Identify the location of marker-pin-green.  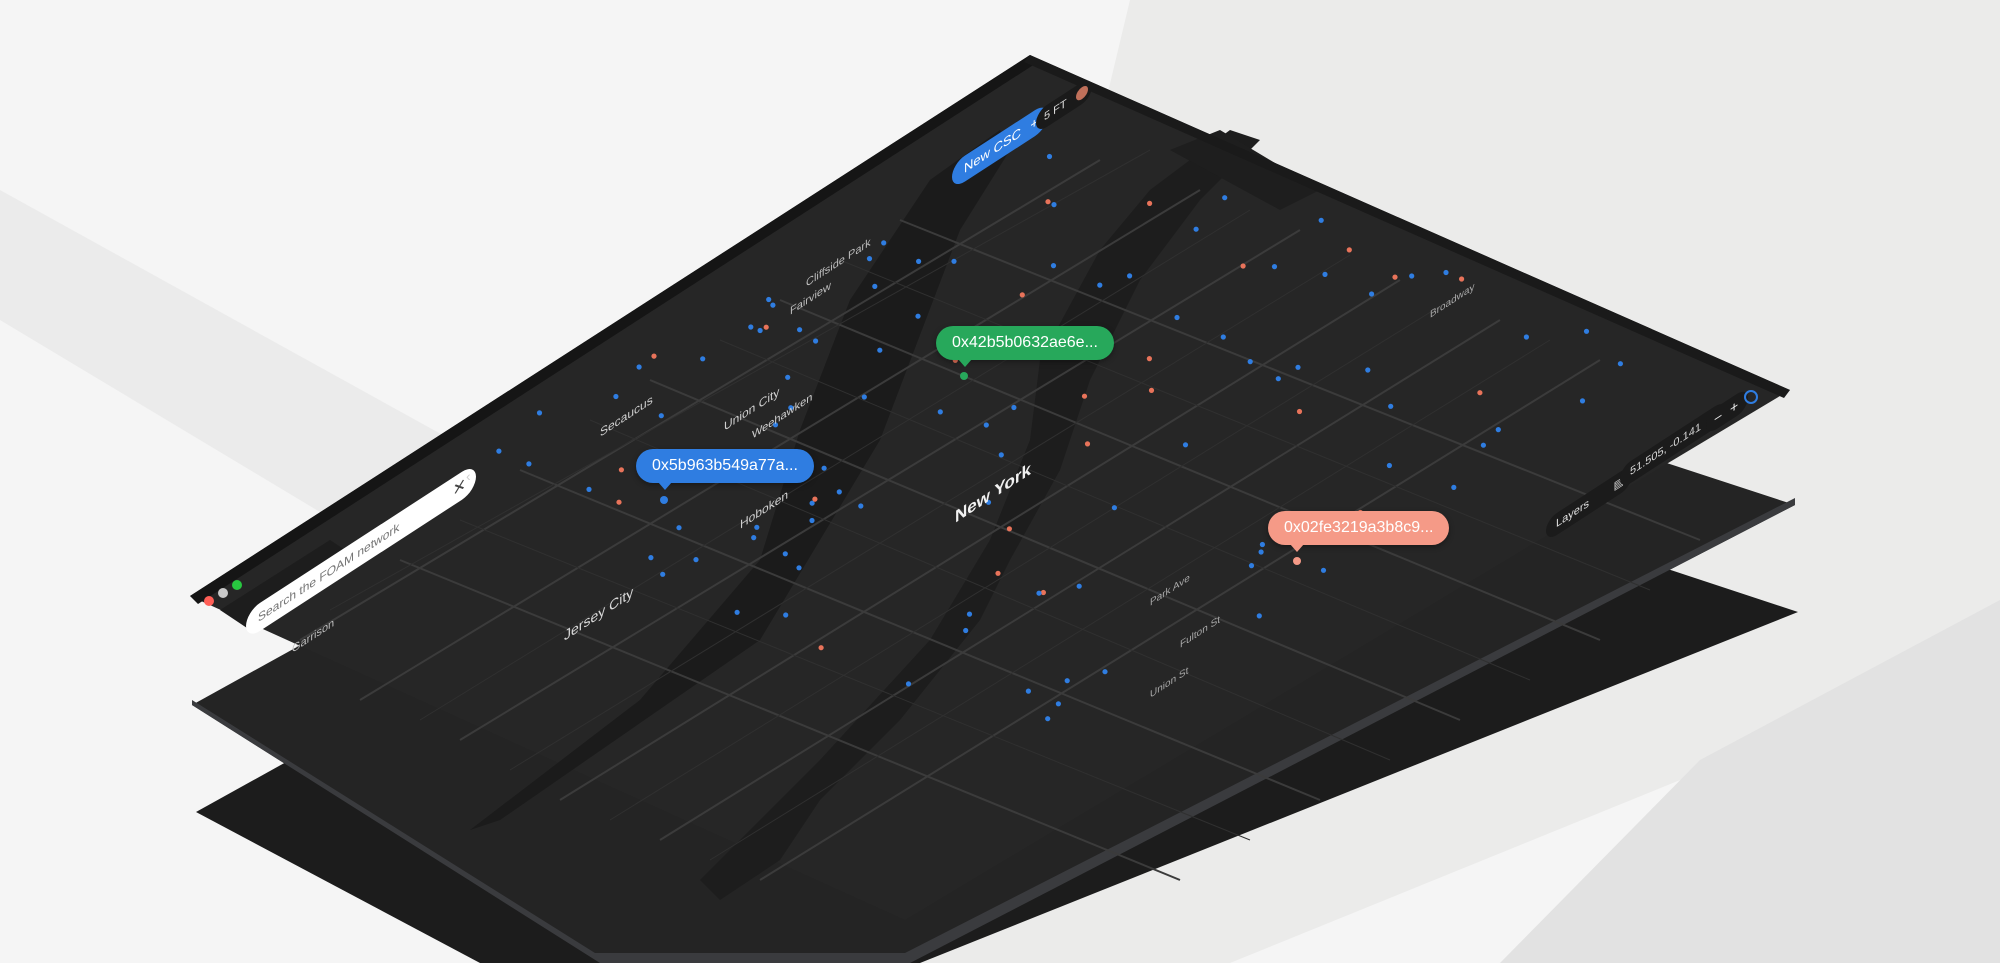
(964, 376).